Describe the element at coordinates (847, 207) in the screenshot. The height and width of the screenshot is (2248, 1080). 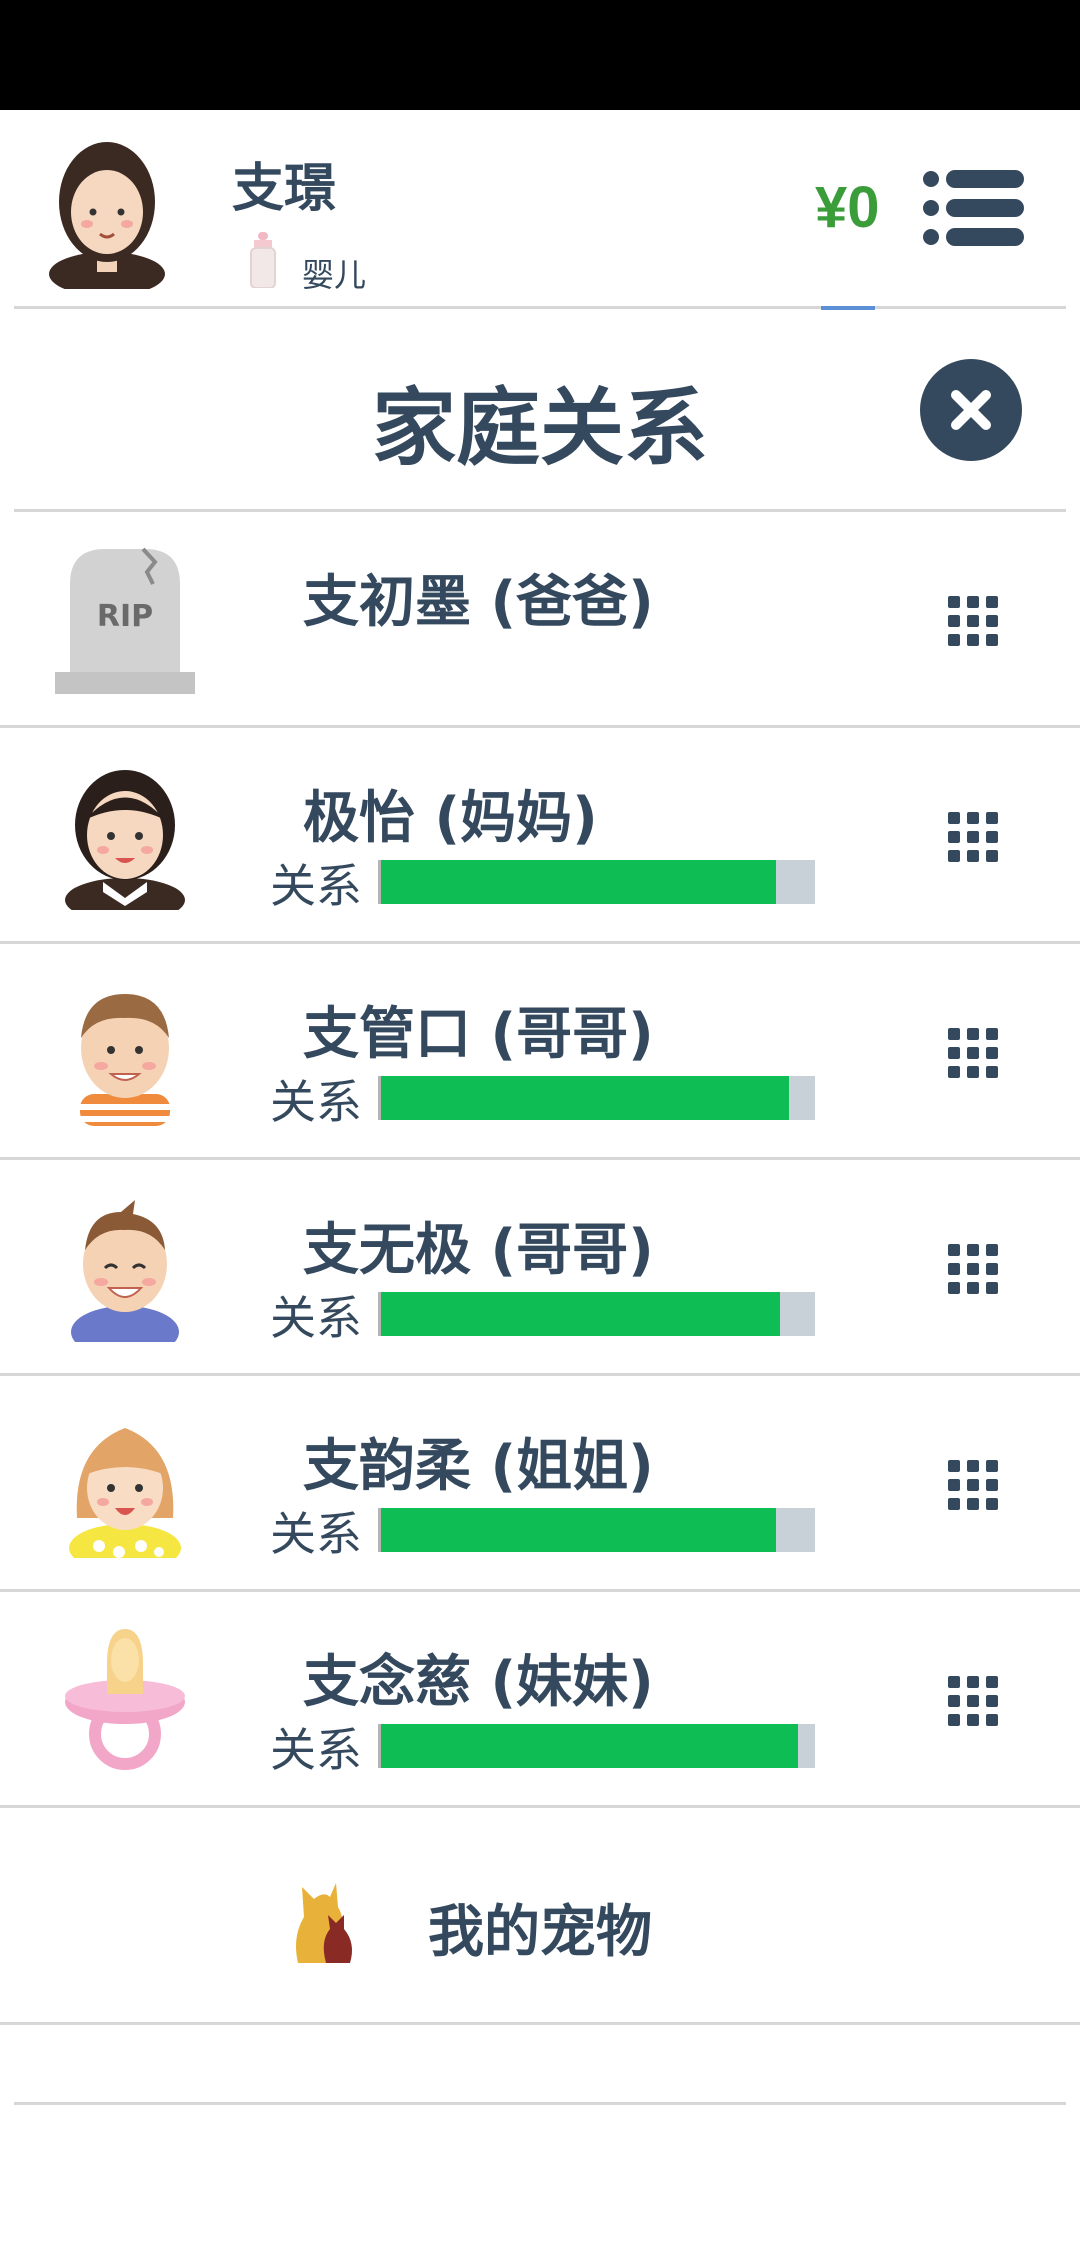
I see `money-amount: ¥0` at that location.